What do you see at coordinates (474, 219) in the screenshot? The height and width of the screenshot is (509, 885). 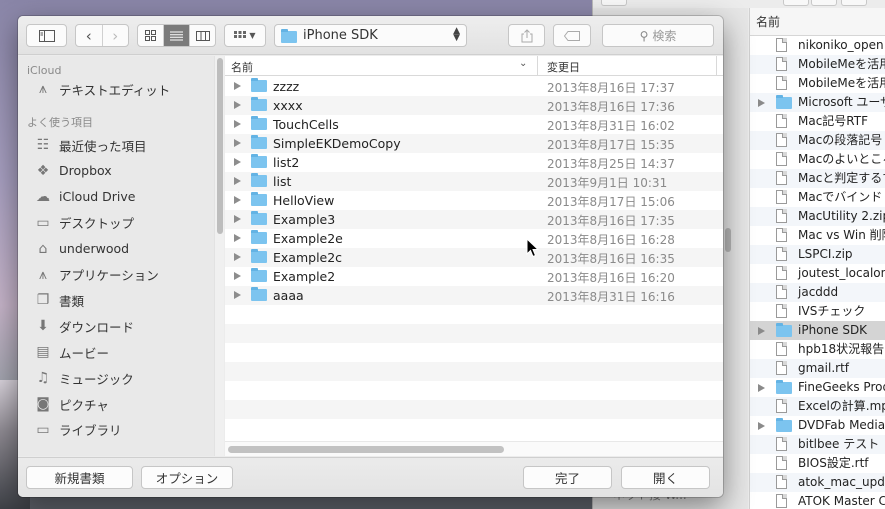 I see `file-row: Example3 2013年8月16日 17:35` at bounding box center [474, 219].